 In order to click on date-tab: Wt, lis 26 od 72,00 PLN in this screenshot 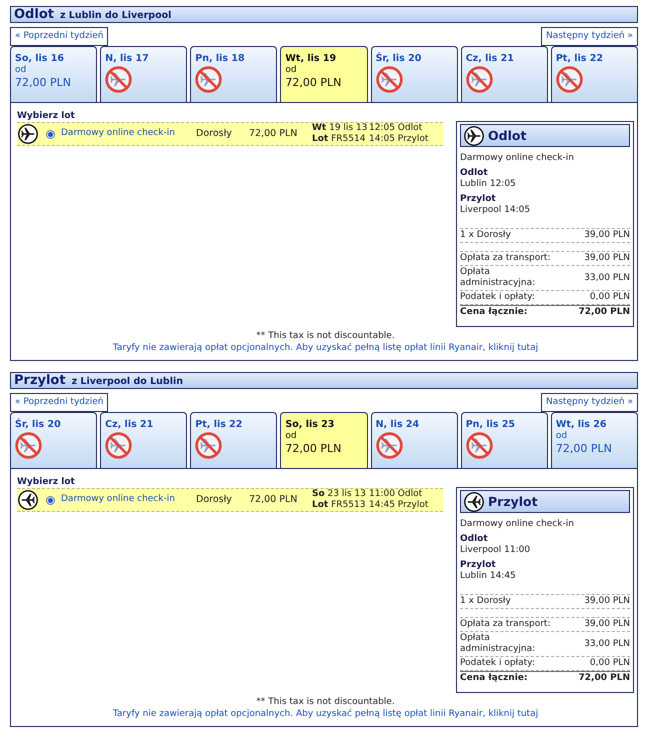, I will do `click(594, 440)`.